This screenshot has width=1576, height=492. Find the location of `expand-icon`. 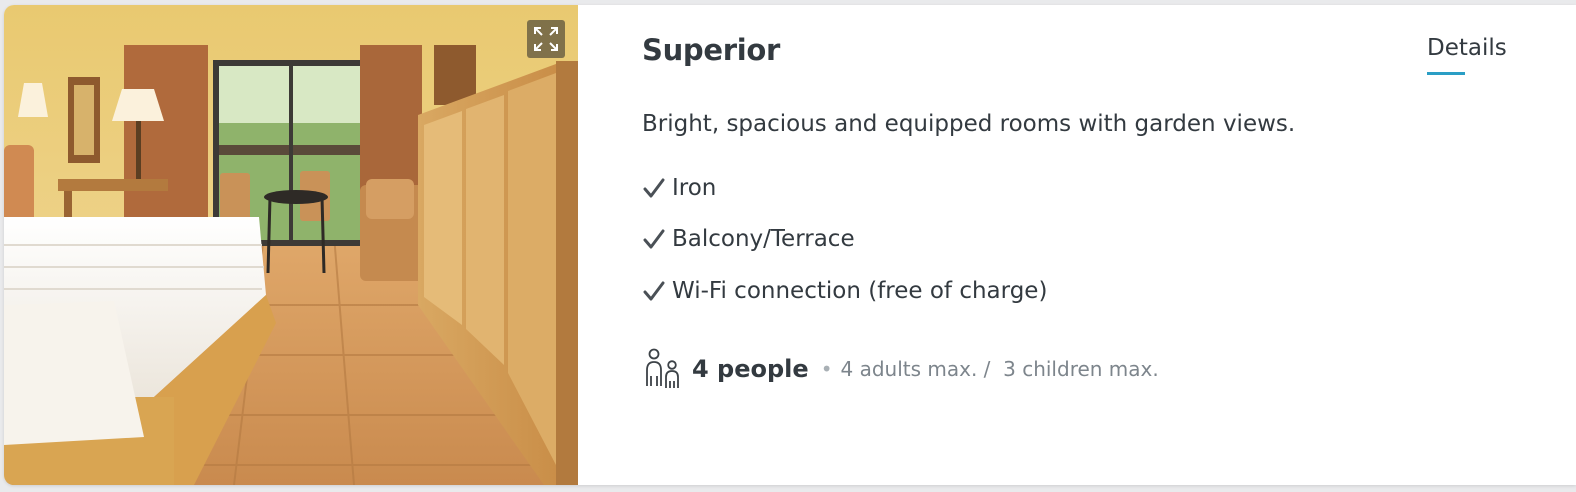

expand-icon is located at coordinates (546, 39).